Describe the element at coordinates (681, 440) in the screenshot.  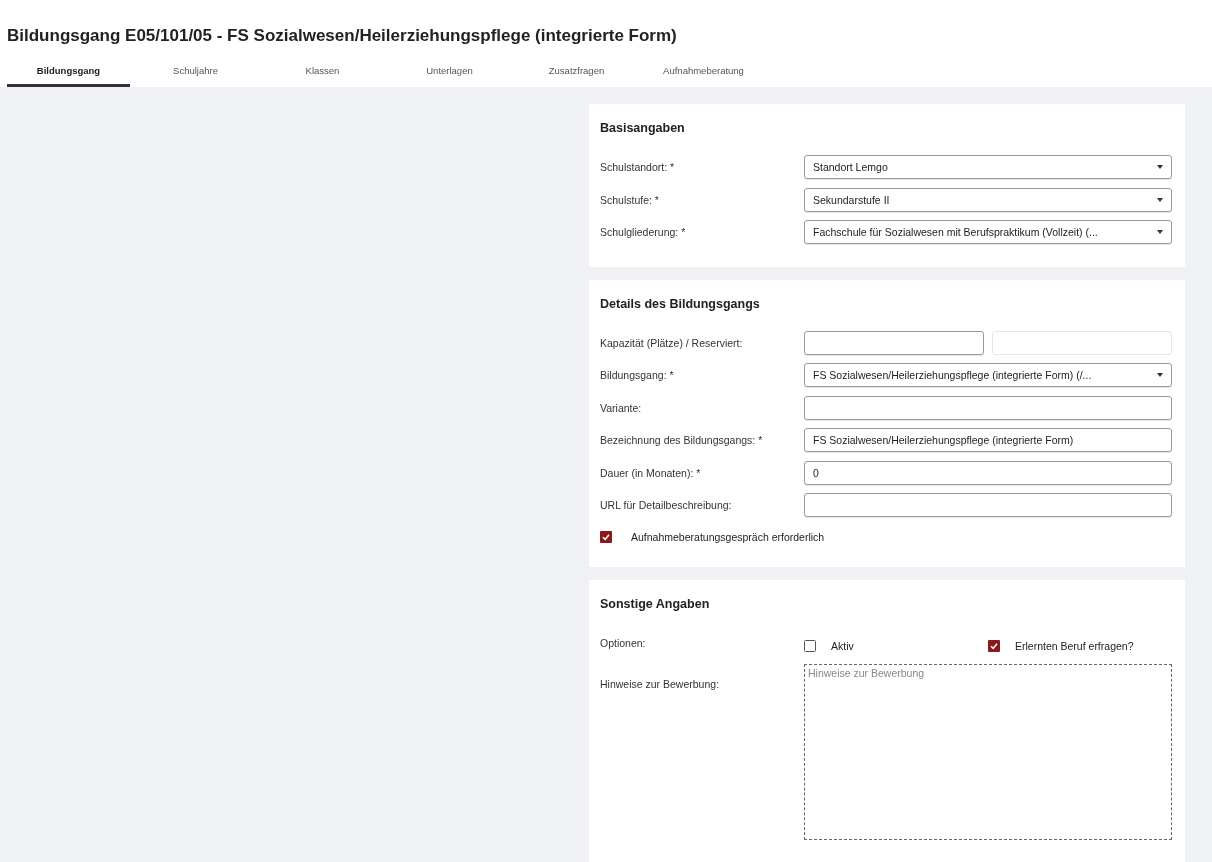
I see `field-label: Bezeichnung des Bildungsgangs: *` at that location.